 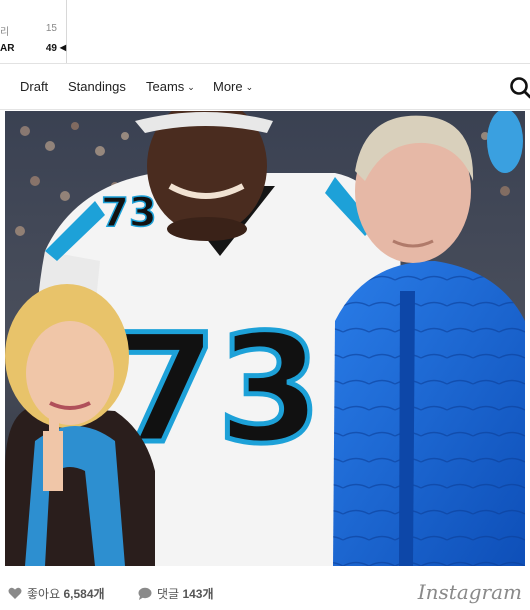 I want to click on likes-stat: 좋아요 6,584개, so click(x=56, y=594).